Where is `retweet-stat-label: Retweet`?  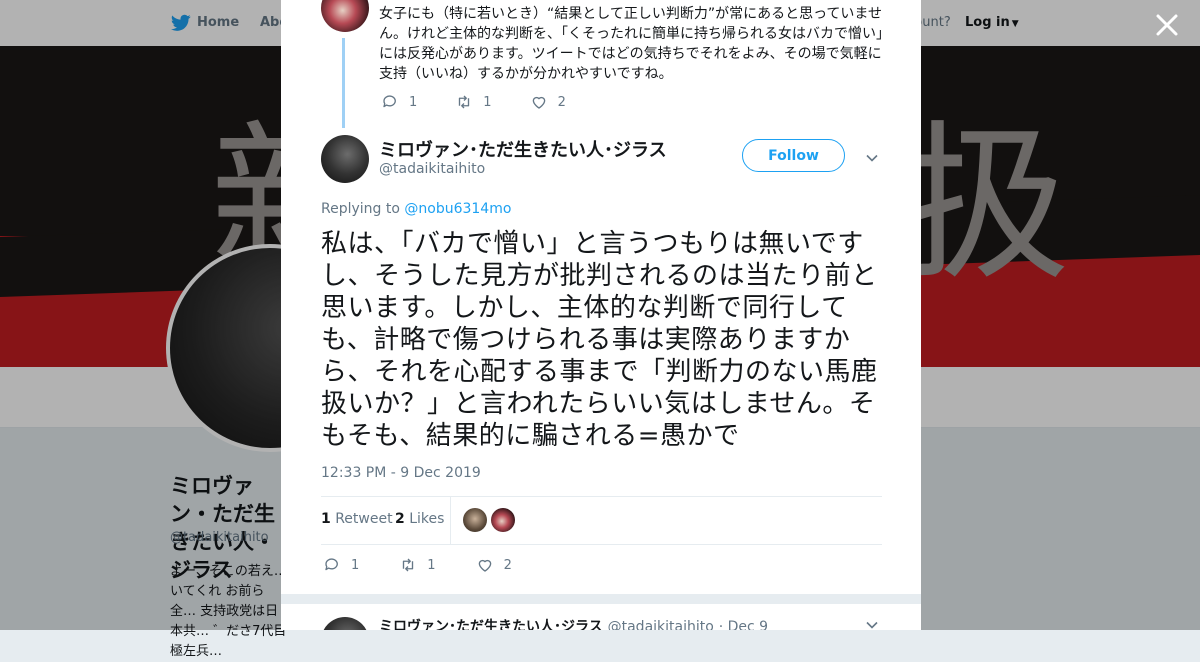
retweet-stat-label: Retweet is located at coordinates (364, 519).